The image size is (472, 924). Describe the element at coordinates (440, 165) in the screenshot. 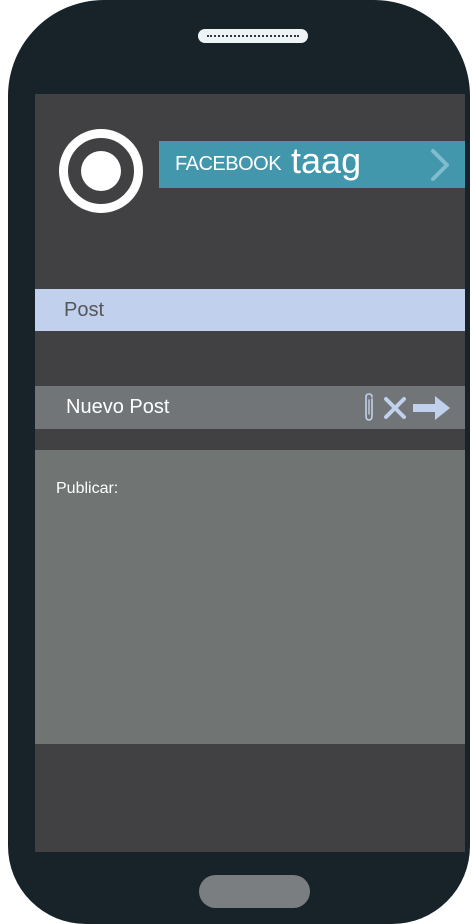

I see `chevron-right-icon` at that location.